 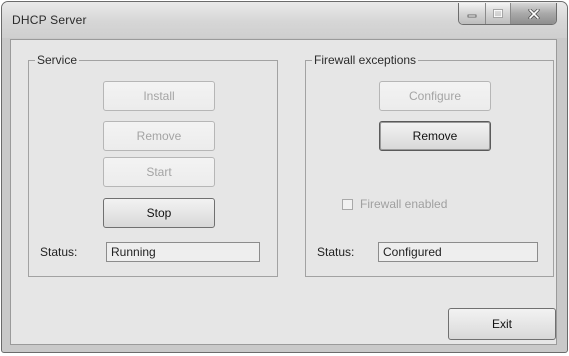 I want to click on install-button: Install, so click(x=159, y=96).